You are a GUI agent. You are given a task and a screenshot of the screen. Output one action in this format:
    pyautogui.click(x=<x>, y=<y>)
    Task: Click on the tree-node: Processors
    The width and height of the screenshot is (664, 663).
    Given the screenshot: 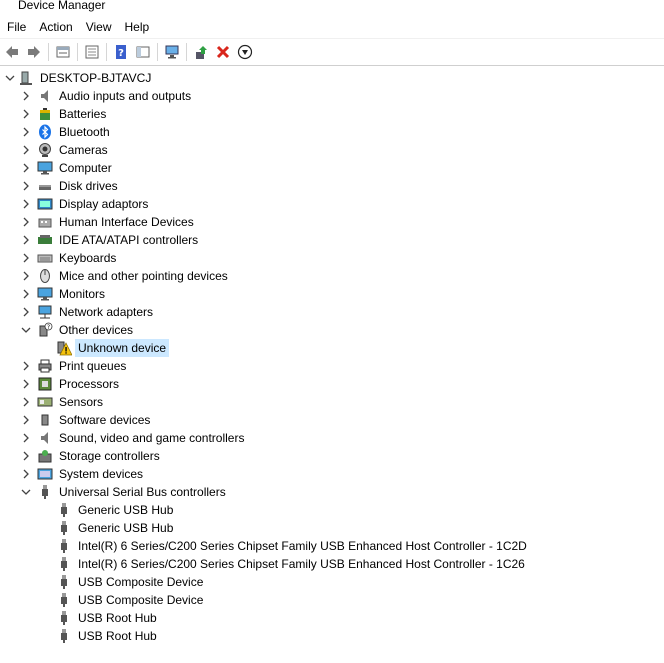 What is the action you would take?
    pyautogui.click(x=332, y=384)
    